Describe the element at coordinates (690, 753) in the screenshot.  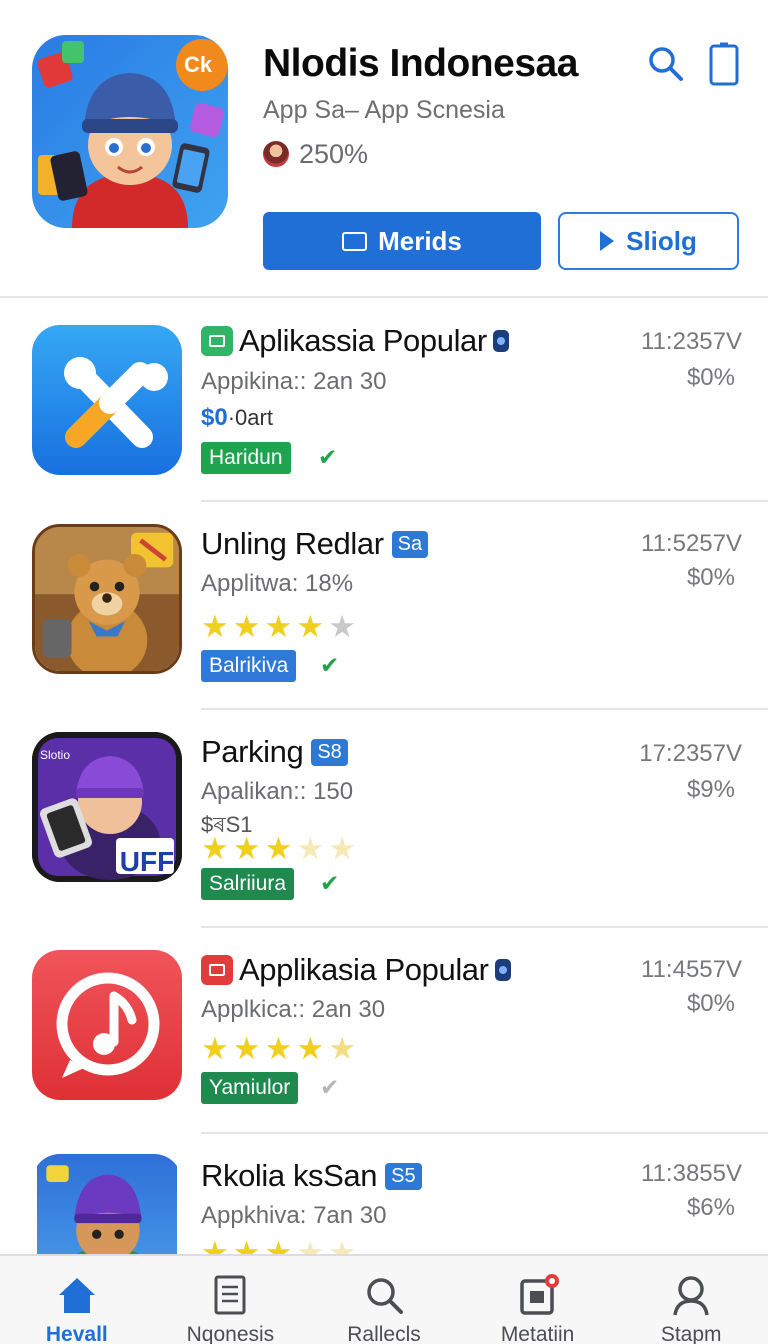
I see `timestamp: 17:2357V` at that location.